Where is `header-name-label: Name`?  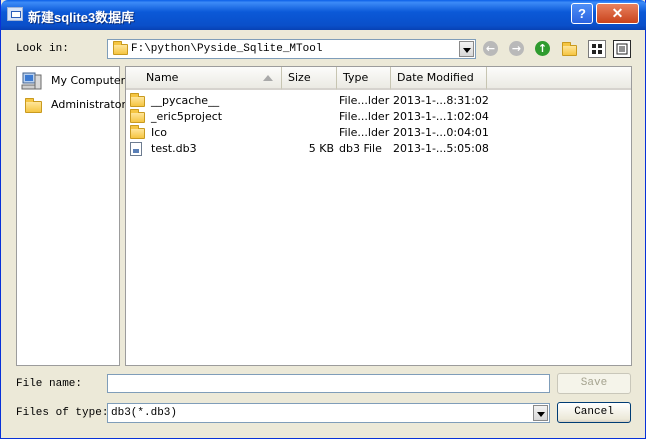
header-name-label: Name is located at coordinates (162, 77).